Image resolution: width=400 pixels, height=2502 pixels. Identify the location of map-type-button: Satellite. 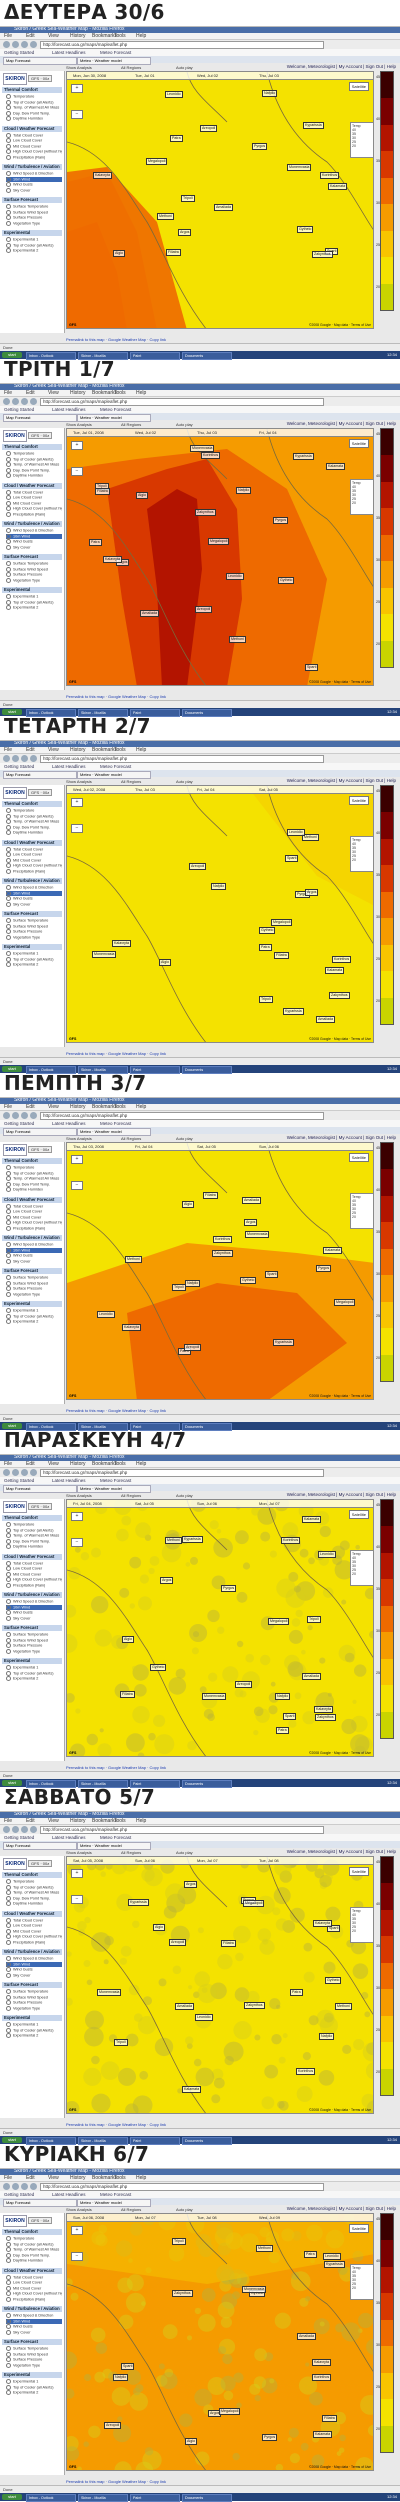
(358, 800).